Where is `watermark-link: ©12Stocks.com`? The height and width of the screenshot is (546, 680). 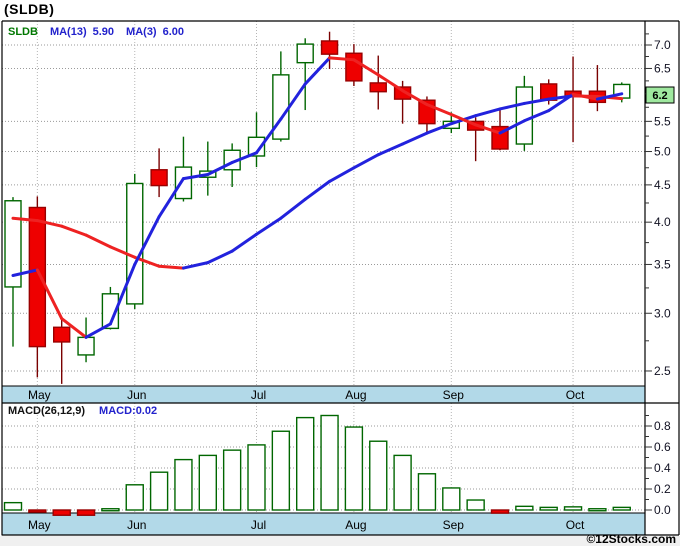 watermark-link: ©12Stocks.com is located at coordinates (631, 539).